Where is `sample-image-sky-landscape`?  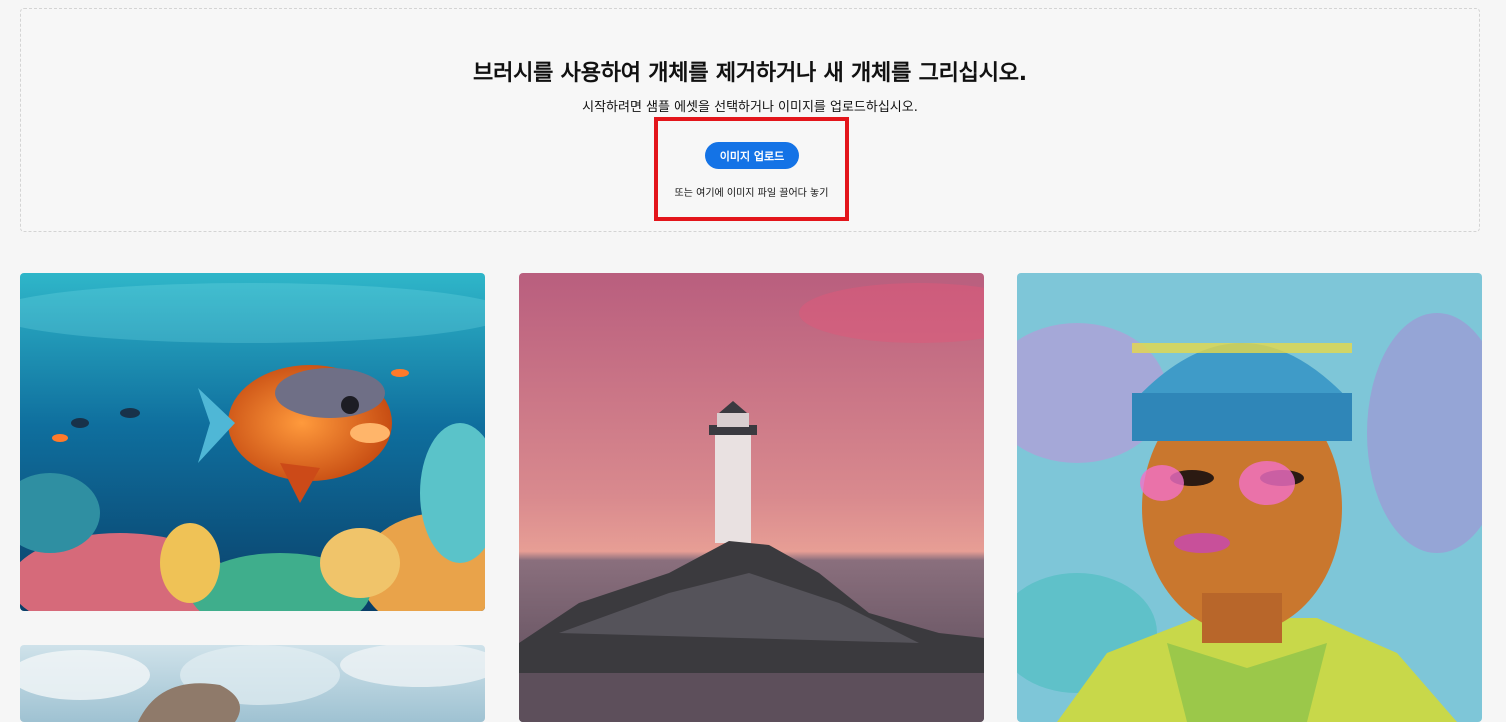 sample-image-sky-landscape is located at coordinates (252, 683).